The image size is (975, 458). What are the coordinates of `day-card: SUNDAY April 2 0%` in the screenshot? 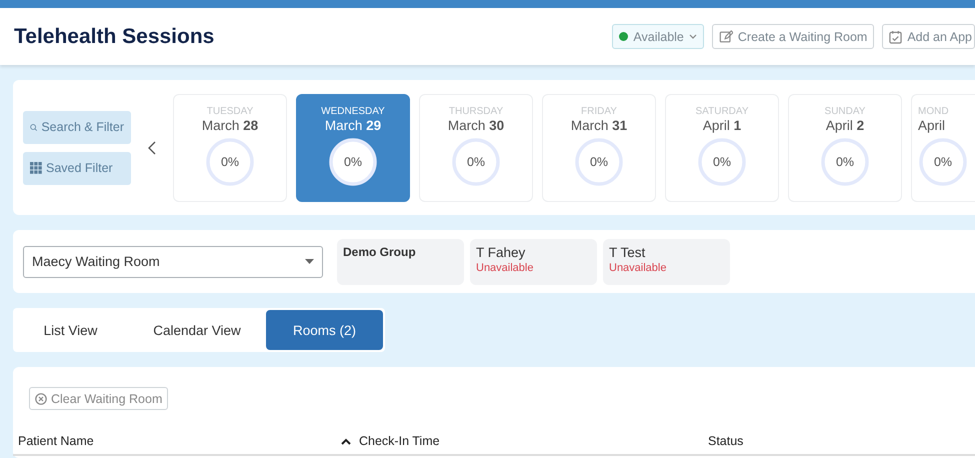 It's located at (845, 148).